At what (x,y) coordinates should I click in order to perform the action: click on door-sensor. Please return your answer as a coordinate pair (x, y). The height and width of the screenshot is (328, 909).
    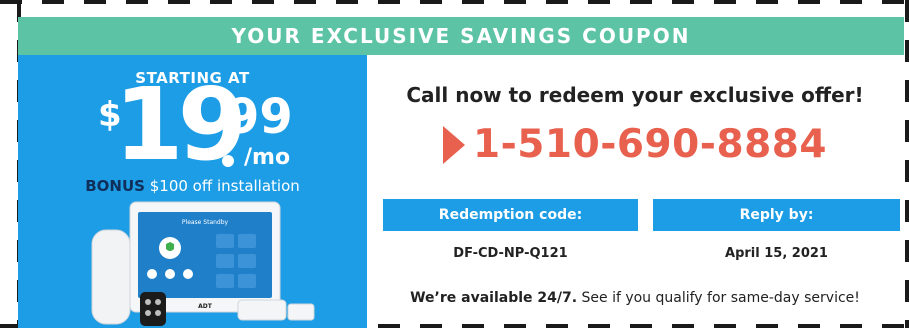
    Looking at the image, I should click on (262, 310).